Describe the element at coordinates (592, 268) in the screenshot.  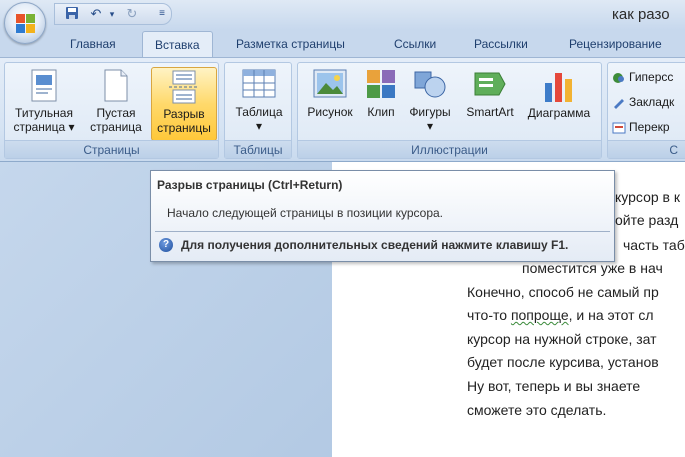
I see `document-line: поместится уже в нач` at that location.